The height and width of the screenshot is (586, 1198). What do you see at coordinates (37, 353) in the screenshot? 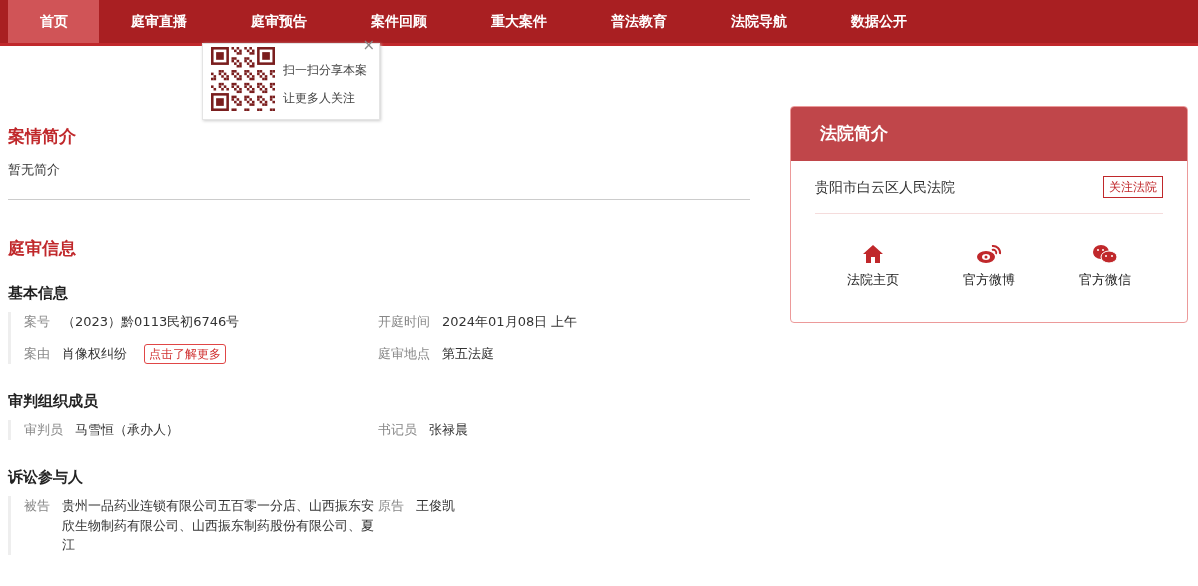
I see `field-label: 案由` at bounding box center [37, 353].